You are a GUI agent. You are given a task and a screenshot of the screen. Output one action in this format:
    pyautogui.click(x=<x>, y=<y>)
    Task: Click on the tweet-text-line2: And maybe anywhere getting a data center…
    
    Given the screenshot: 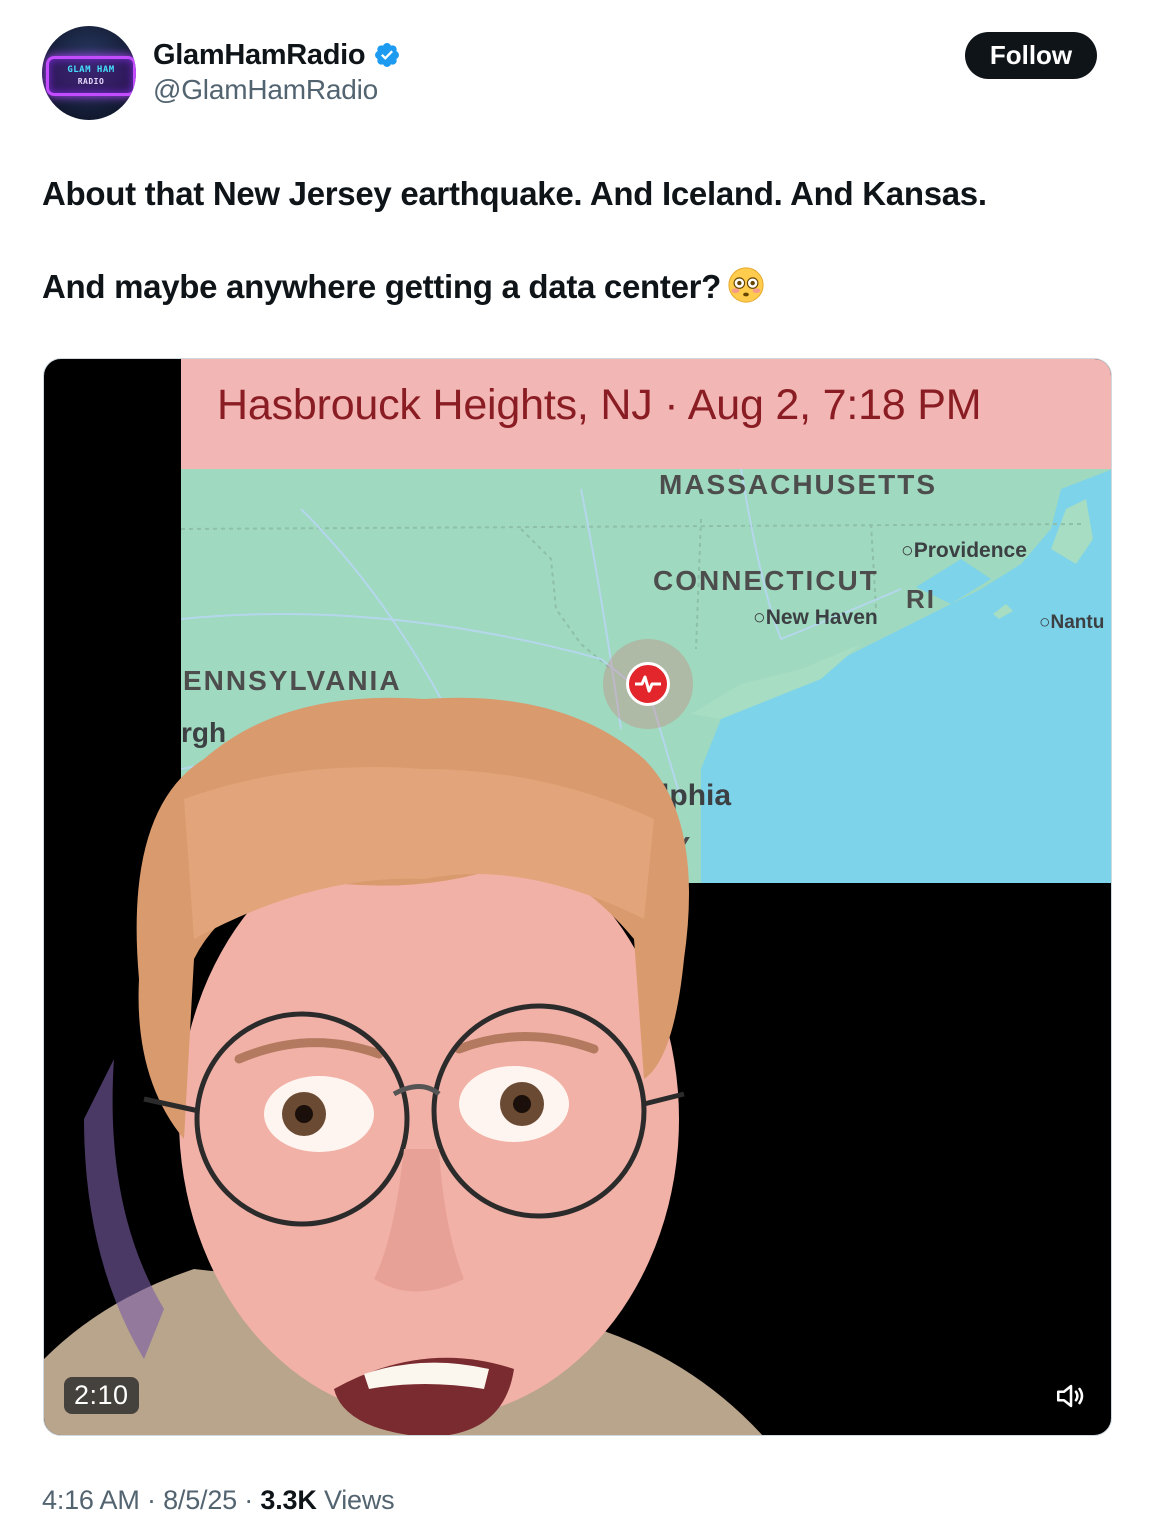 What is the action you would take?
    pyautogui.click(x=382, y=286)
    